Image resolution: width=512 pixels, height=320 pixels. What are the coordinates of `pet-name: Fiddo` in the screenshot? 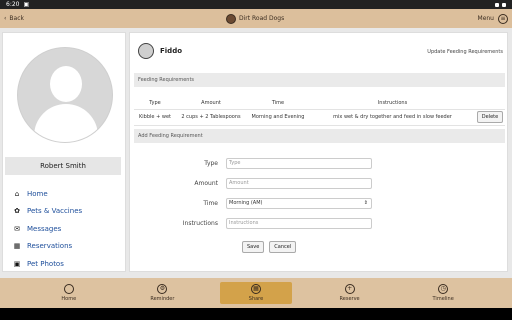 It's located at (171, 51).